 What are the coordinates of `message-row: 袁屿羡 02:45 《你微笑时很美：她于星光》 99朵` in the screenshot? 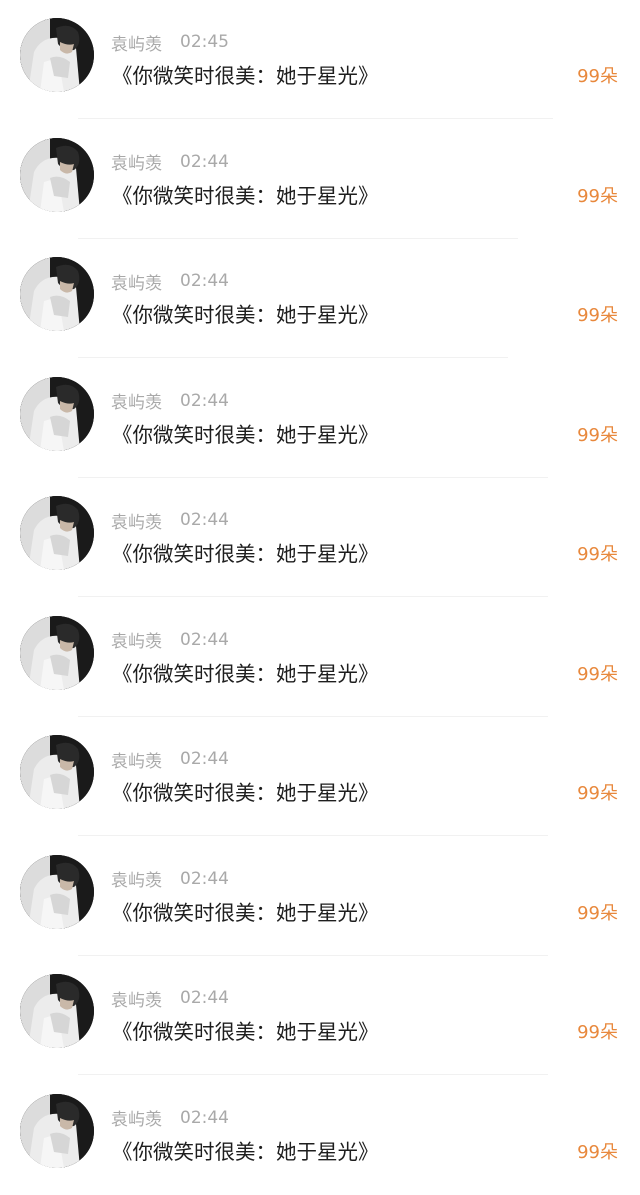 It's located at (320, 60).